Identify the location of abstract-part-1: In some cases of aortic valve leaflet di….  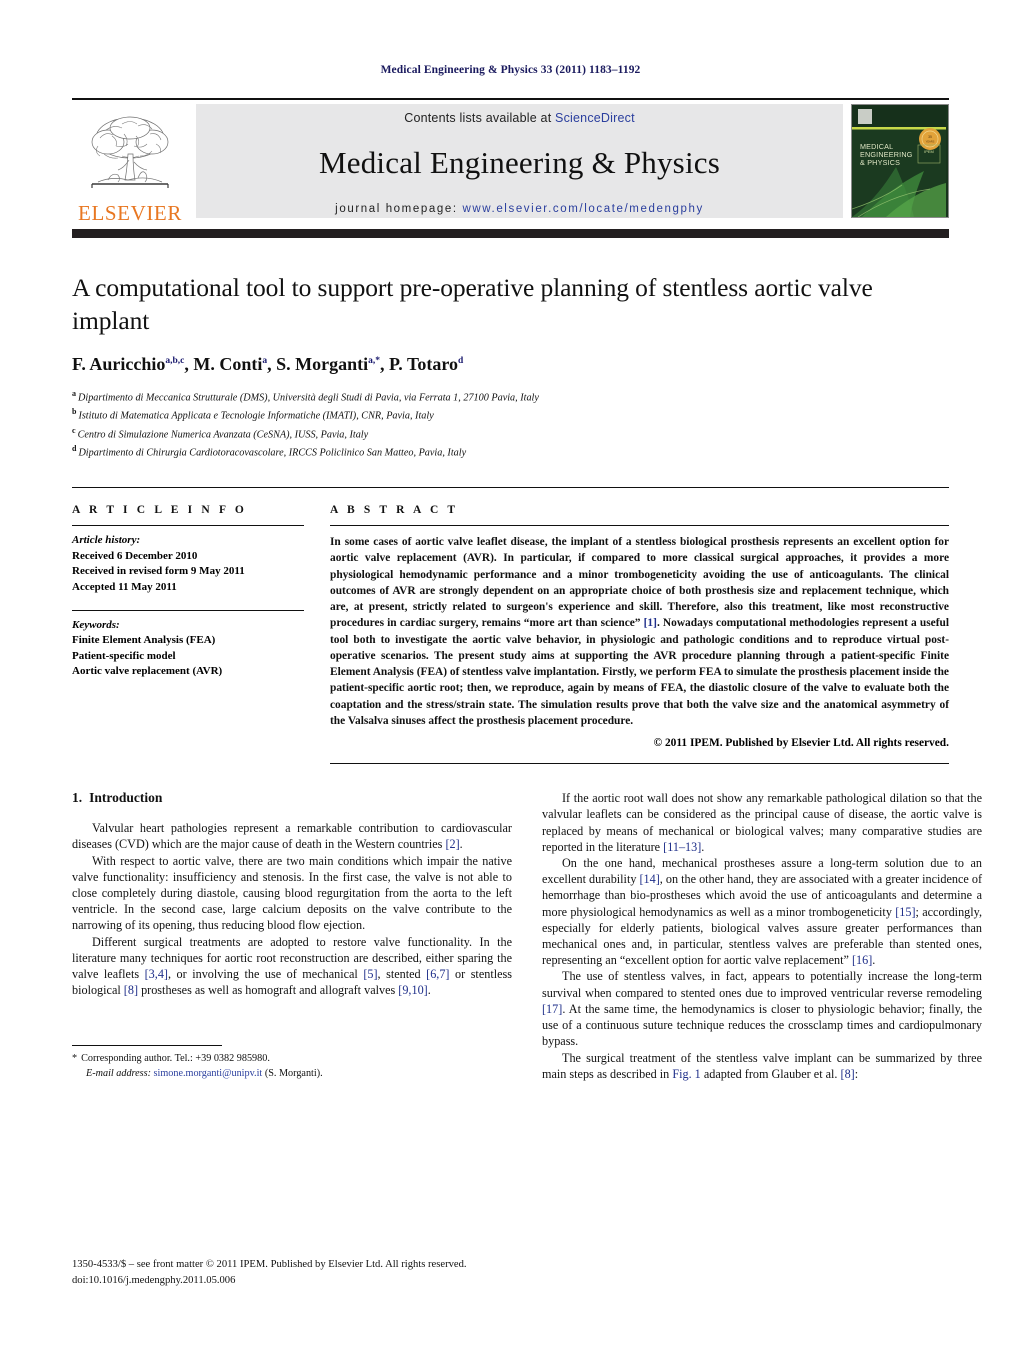
(639, 583).